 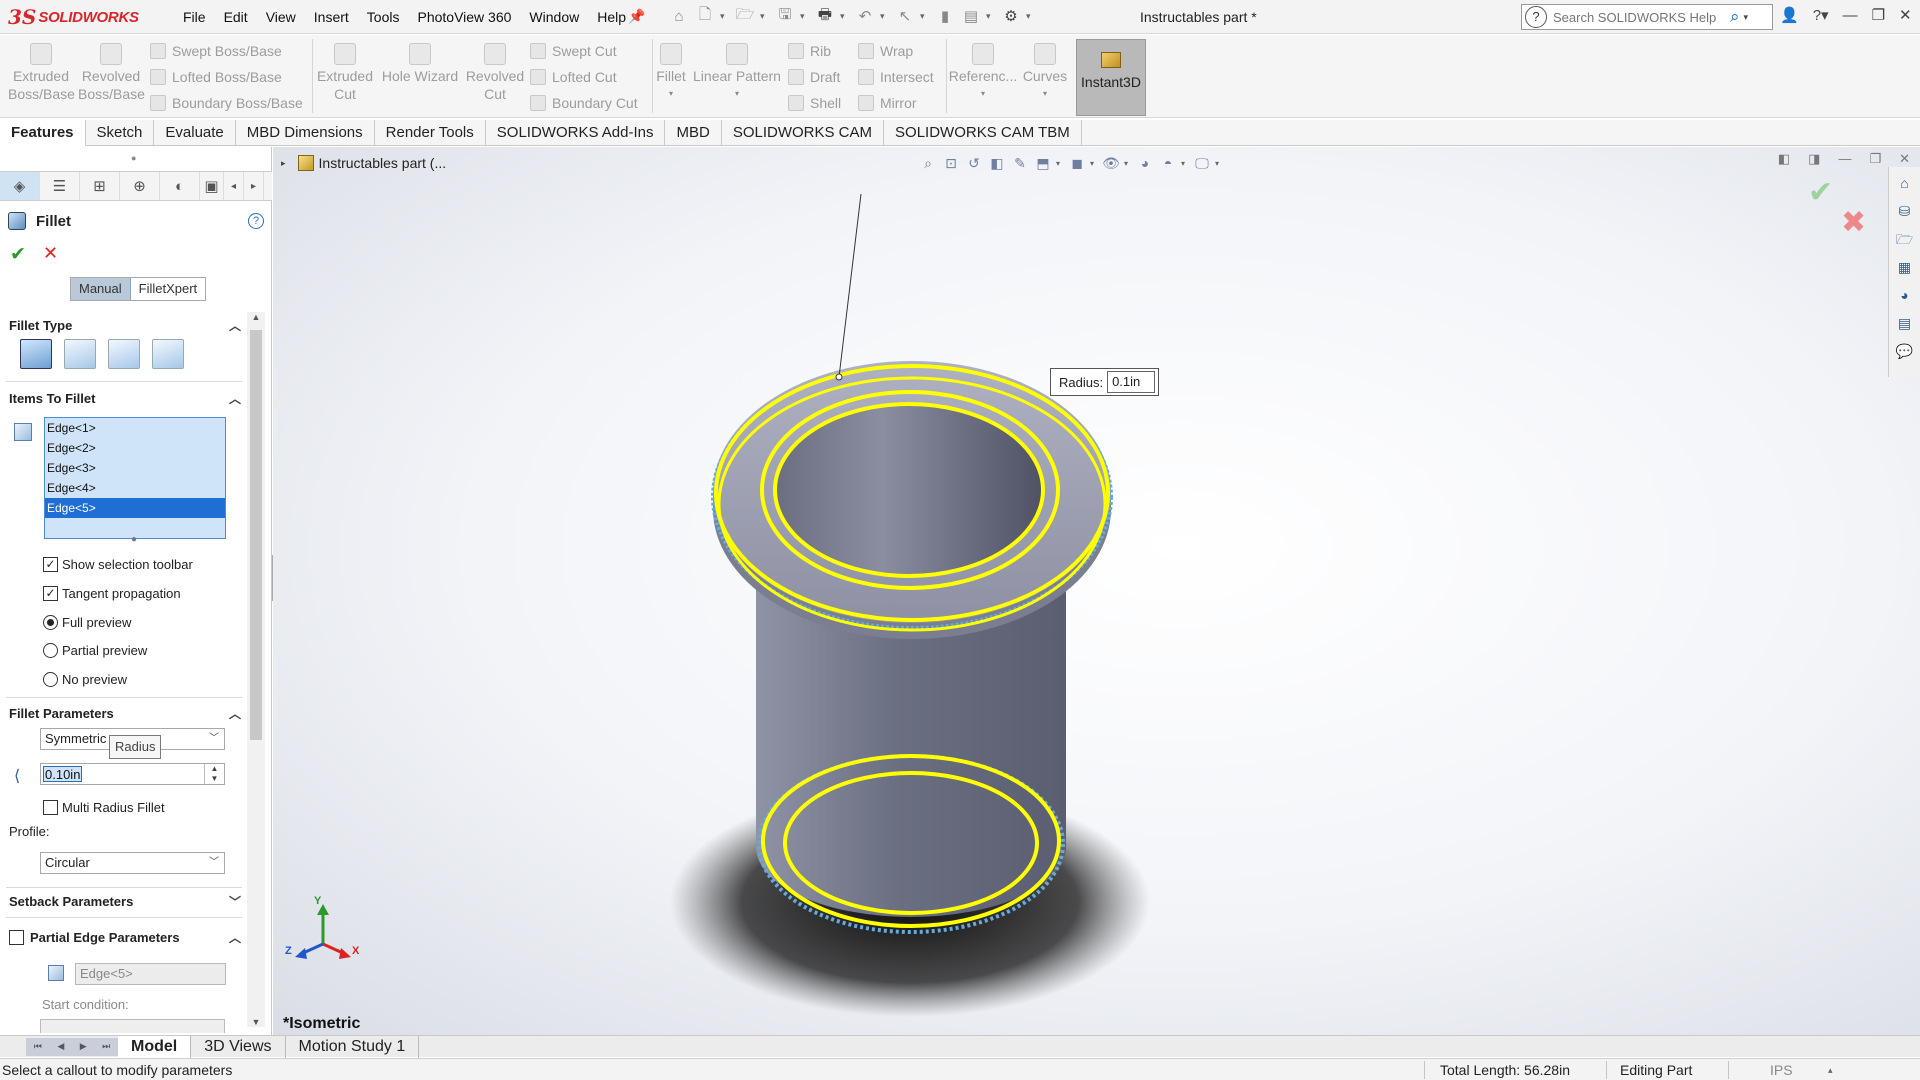 What do you see at coordinates (885, 16) in the screenshot?
I see `undo-dropdown-icon: ▾` at bounding box center [885, 16].